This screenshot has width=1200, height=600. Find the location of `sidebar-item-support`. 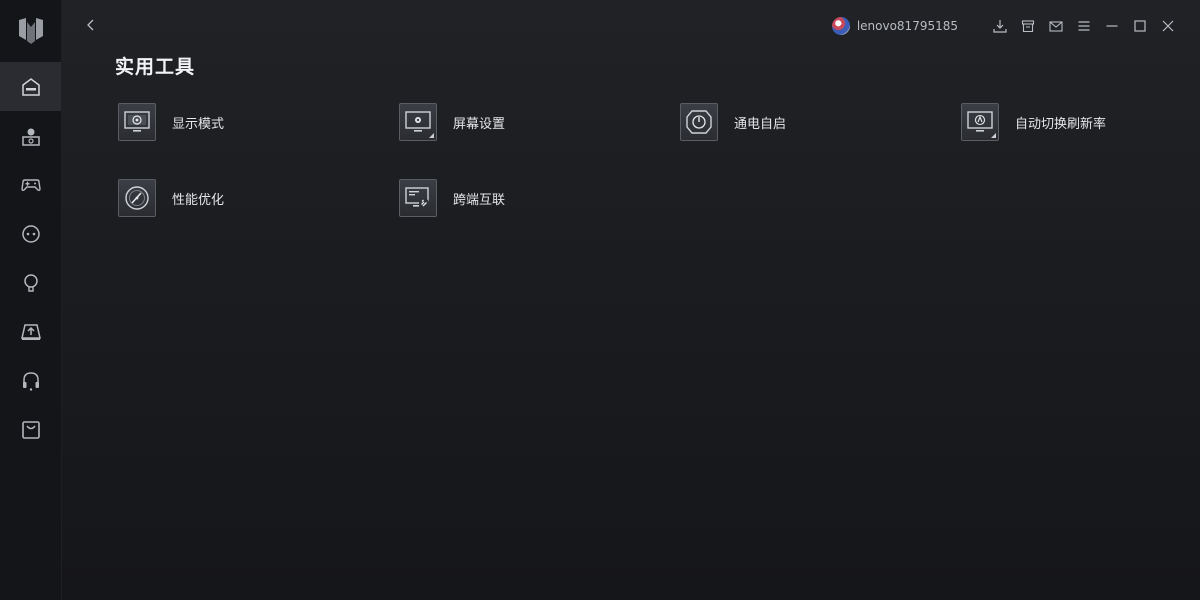

sidebar-item-support is located at coordinates (30, 380).